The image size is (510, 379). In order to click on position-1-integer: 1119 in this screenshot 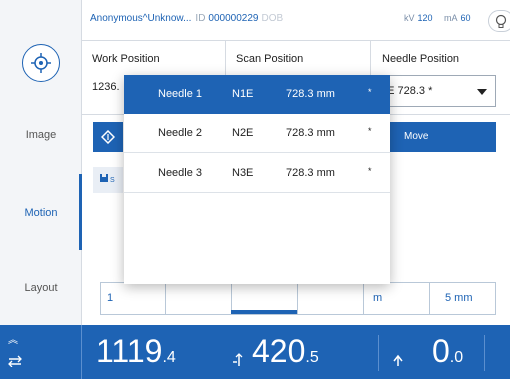, I will do `click(129, 351)`.